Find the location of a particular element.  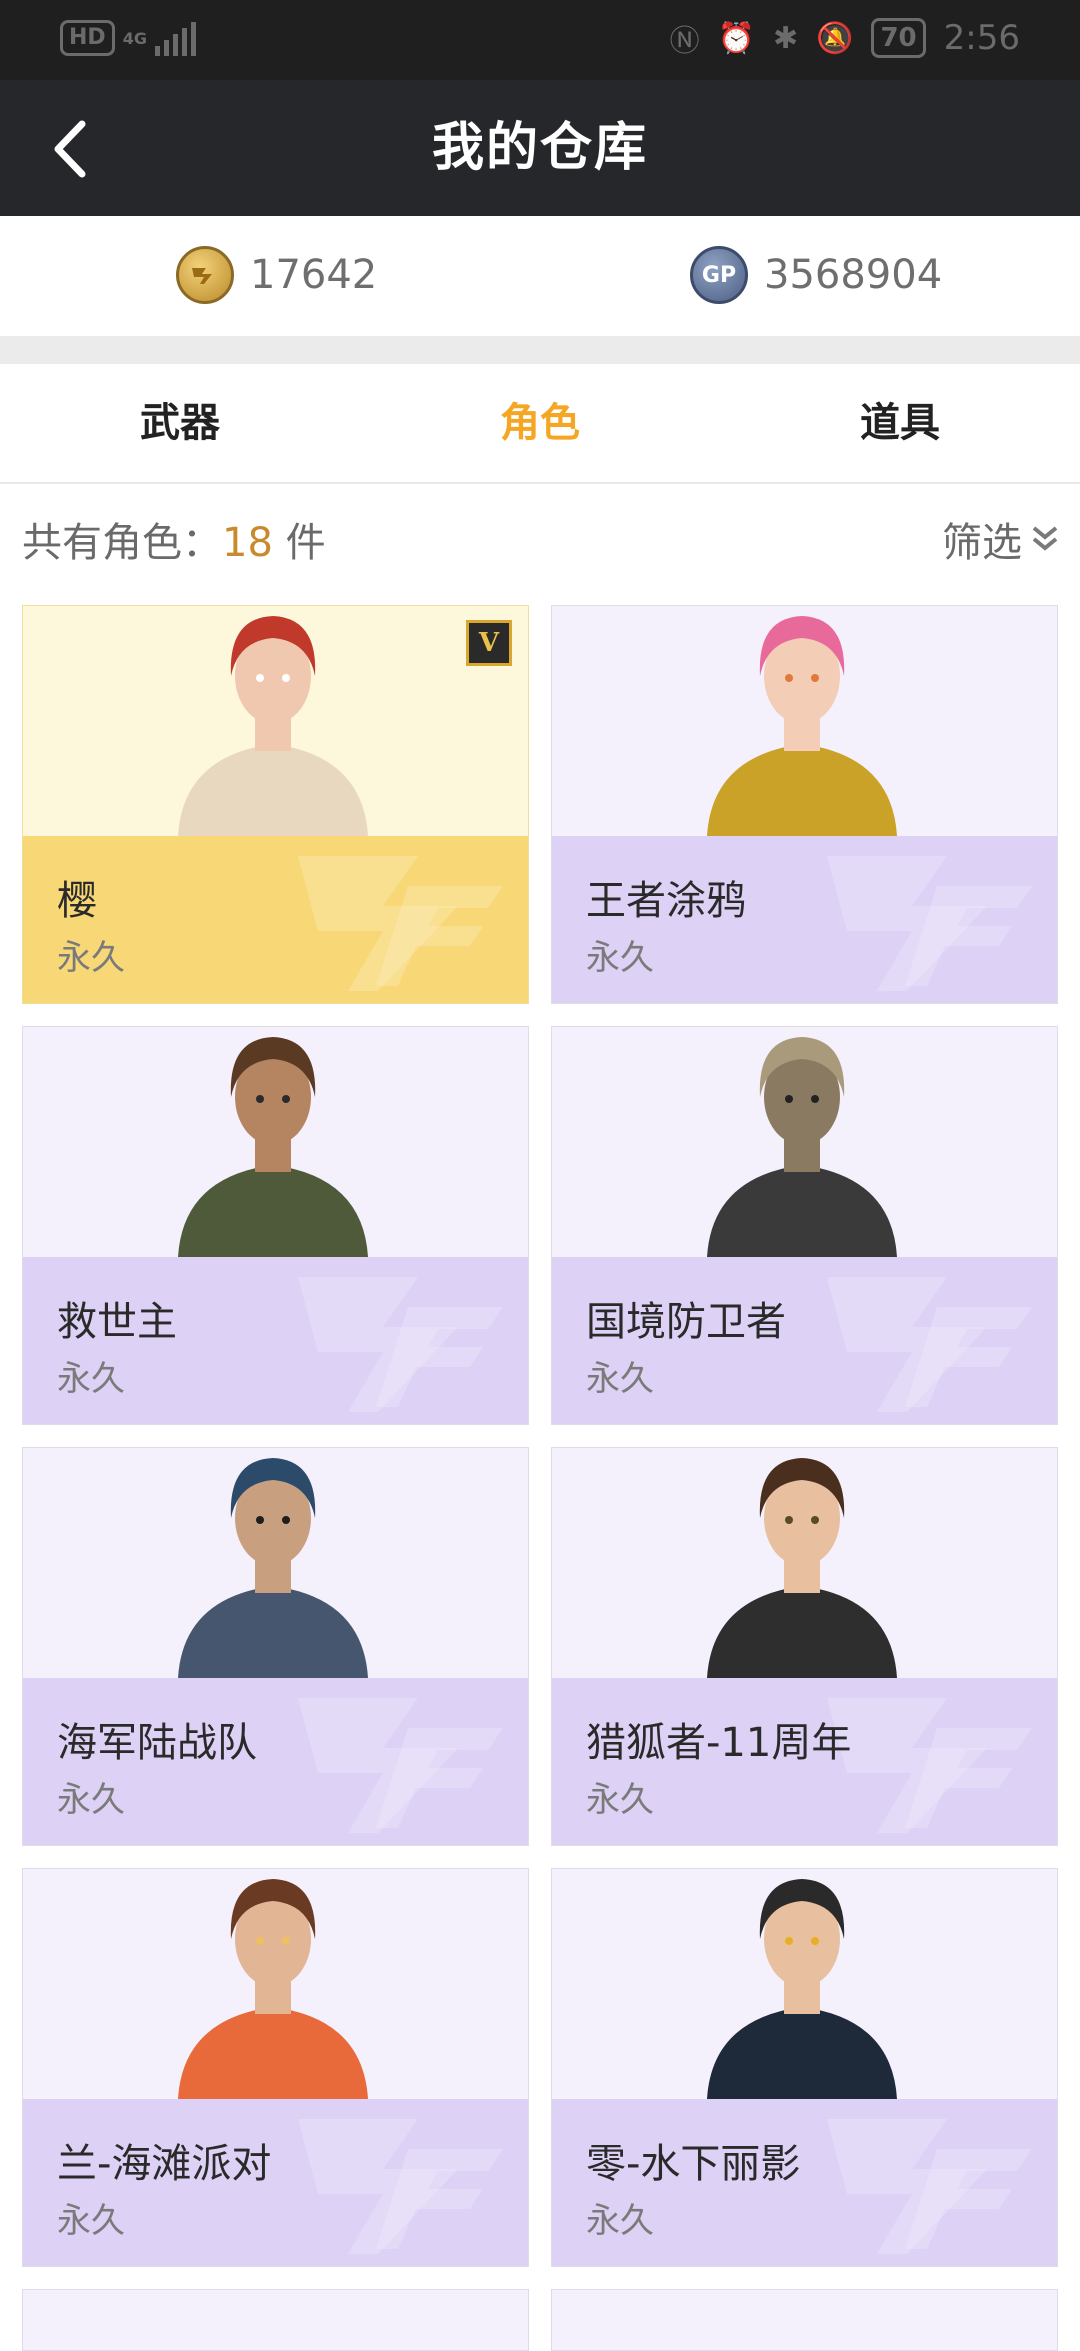

battery-icon: 70 is located at coordinates (898, 38).